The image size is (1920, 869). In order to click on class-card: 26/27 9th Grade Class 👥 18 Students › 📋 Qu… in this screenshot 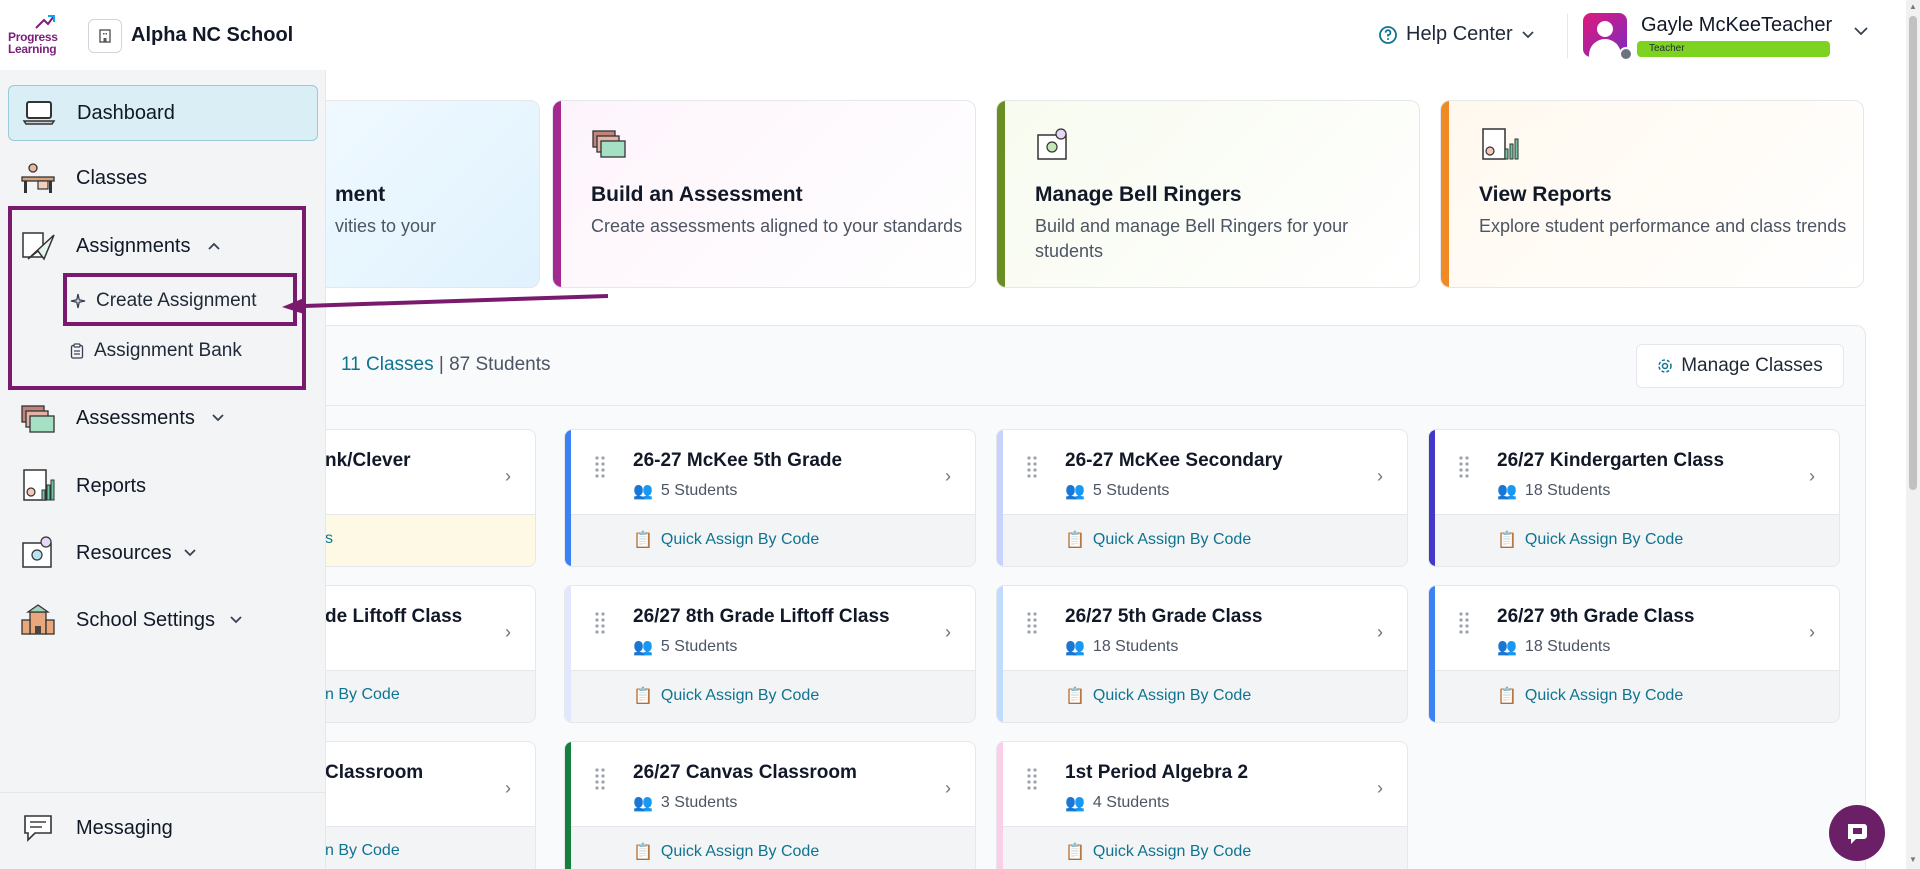, I will do `click(1634, 654)`.